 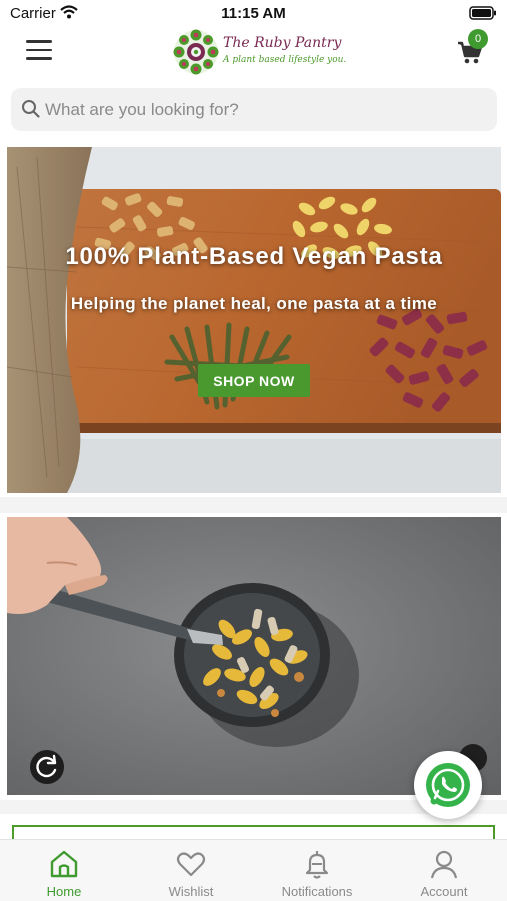 I want to click on tab-home-label: Home, so click(x=64, y=891).